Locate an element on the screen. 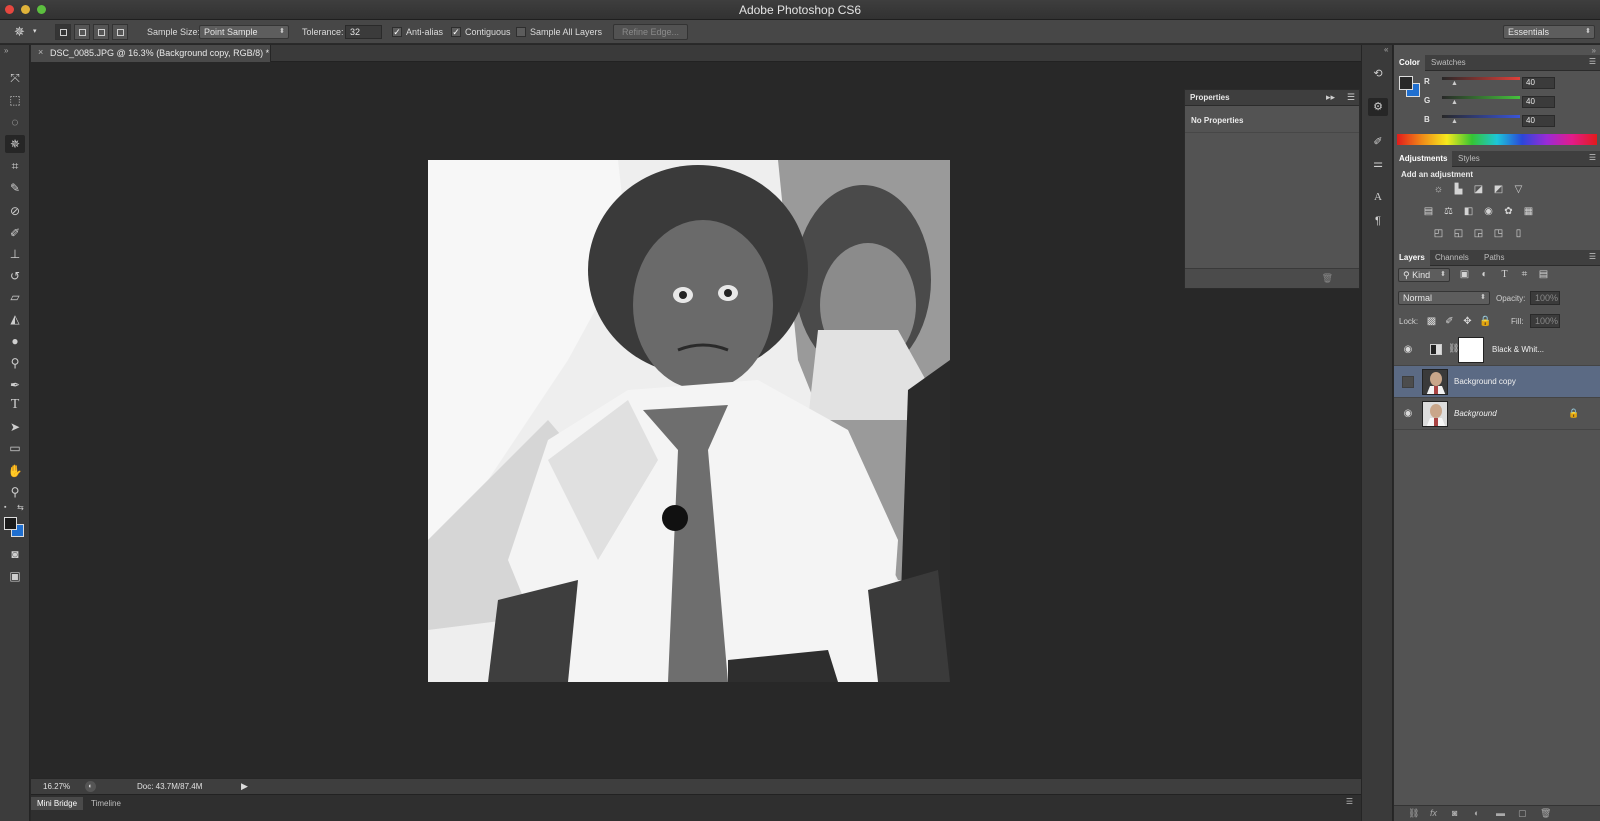  layer-name: Background copy is located at coordinates (1485, 381).